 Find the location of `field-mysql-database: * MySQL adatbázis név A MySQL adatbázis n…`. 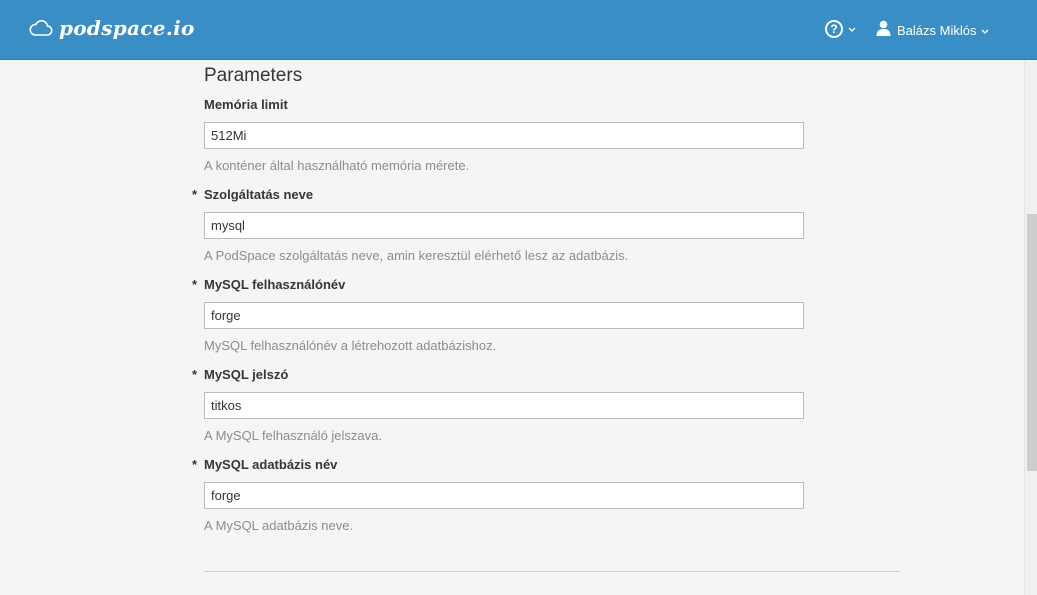

field-mysql-database: * MySQL adatbázis név A MySQL adatbázis n… is located at coordinates (502, 495).